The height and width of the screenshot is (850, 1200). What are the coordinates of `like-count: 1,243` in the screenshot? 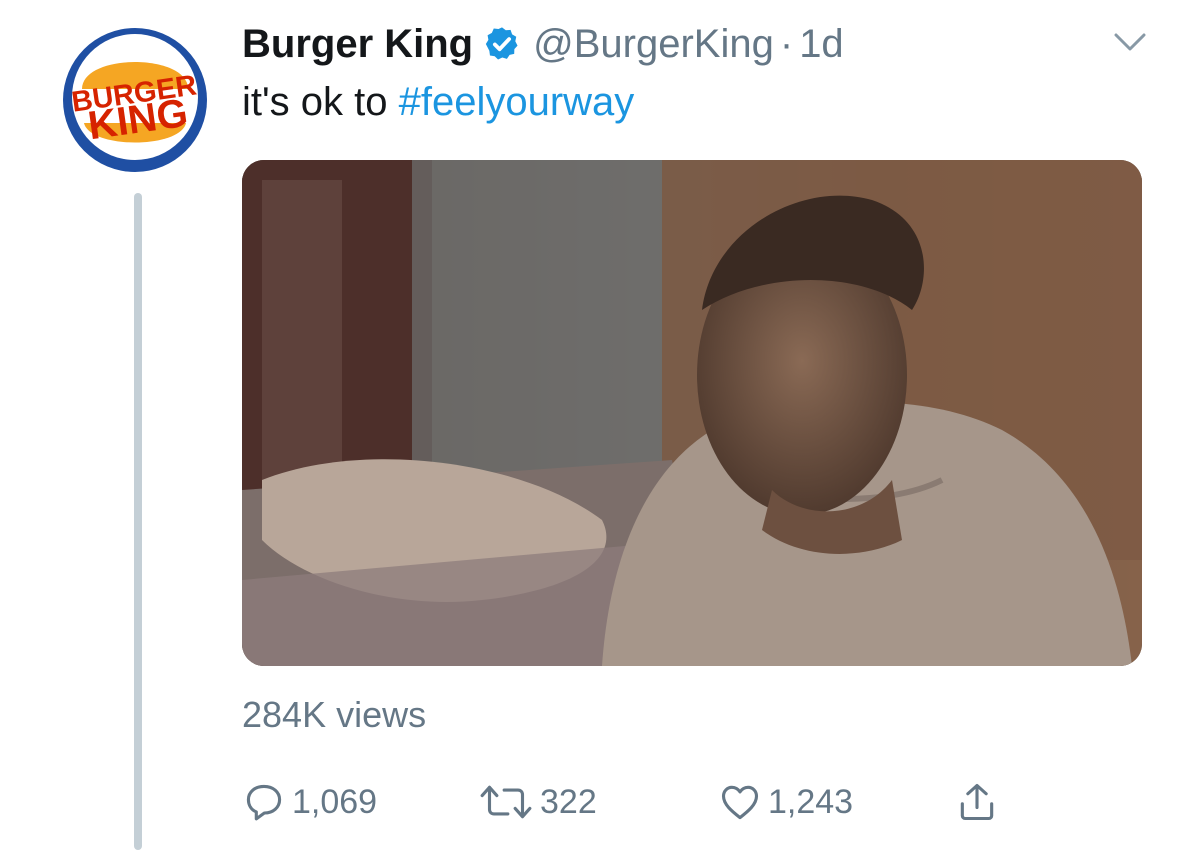 It's located at (811, 801).